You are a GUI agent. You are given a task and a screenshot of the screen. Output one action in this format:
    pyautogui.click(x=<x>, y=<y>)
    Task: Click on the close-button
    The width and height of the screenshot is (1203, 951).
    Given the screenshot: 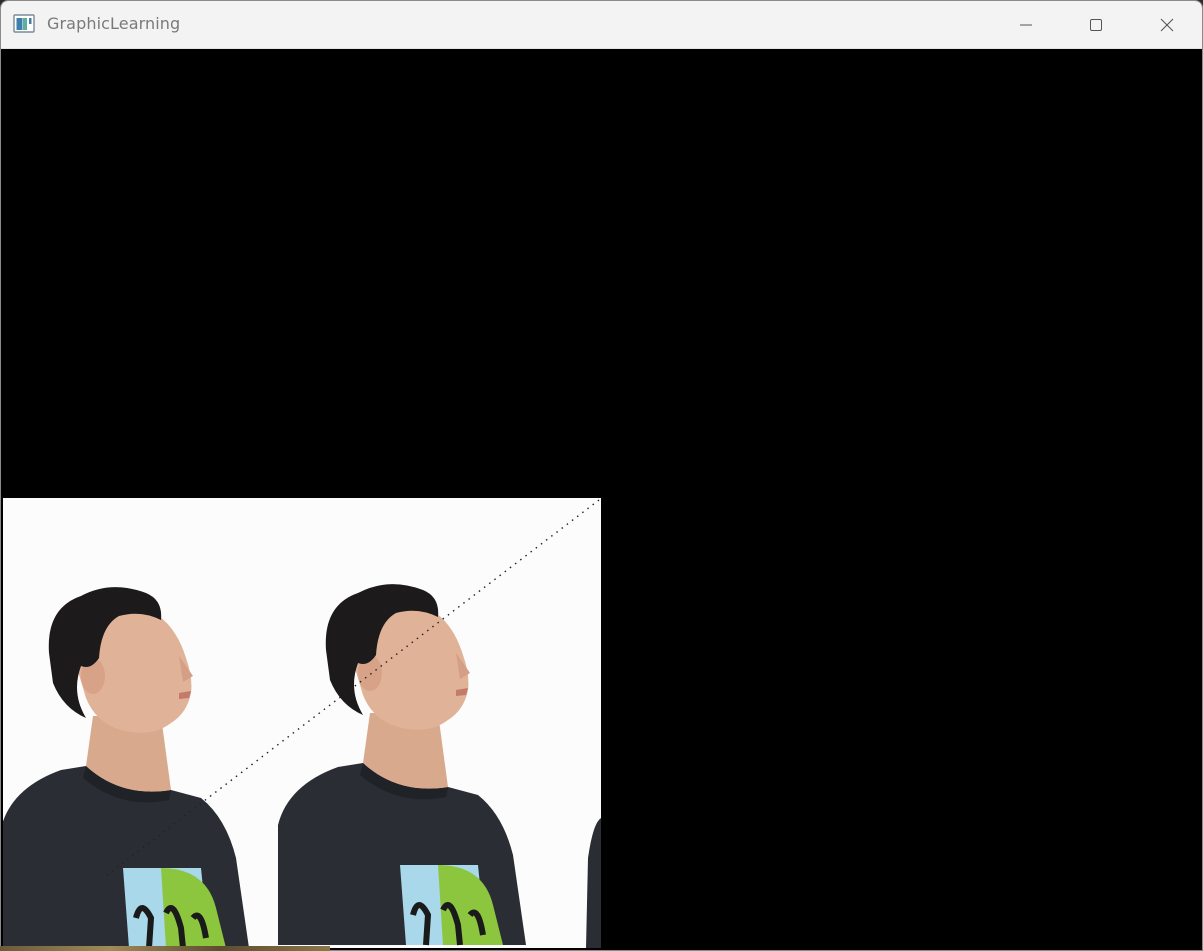 What is the action you would take?
    pyautogui.click(x=1167, y=24)
    